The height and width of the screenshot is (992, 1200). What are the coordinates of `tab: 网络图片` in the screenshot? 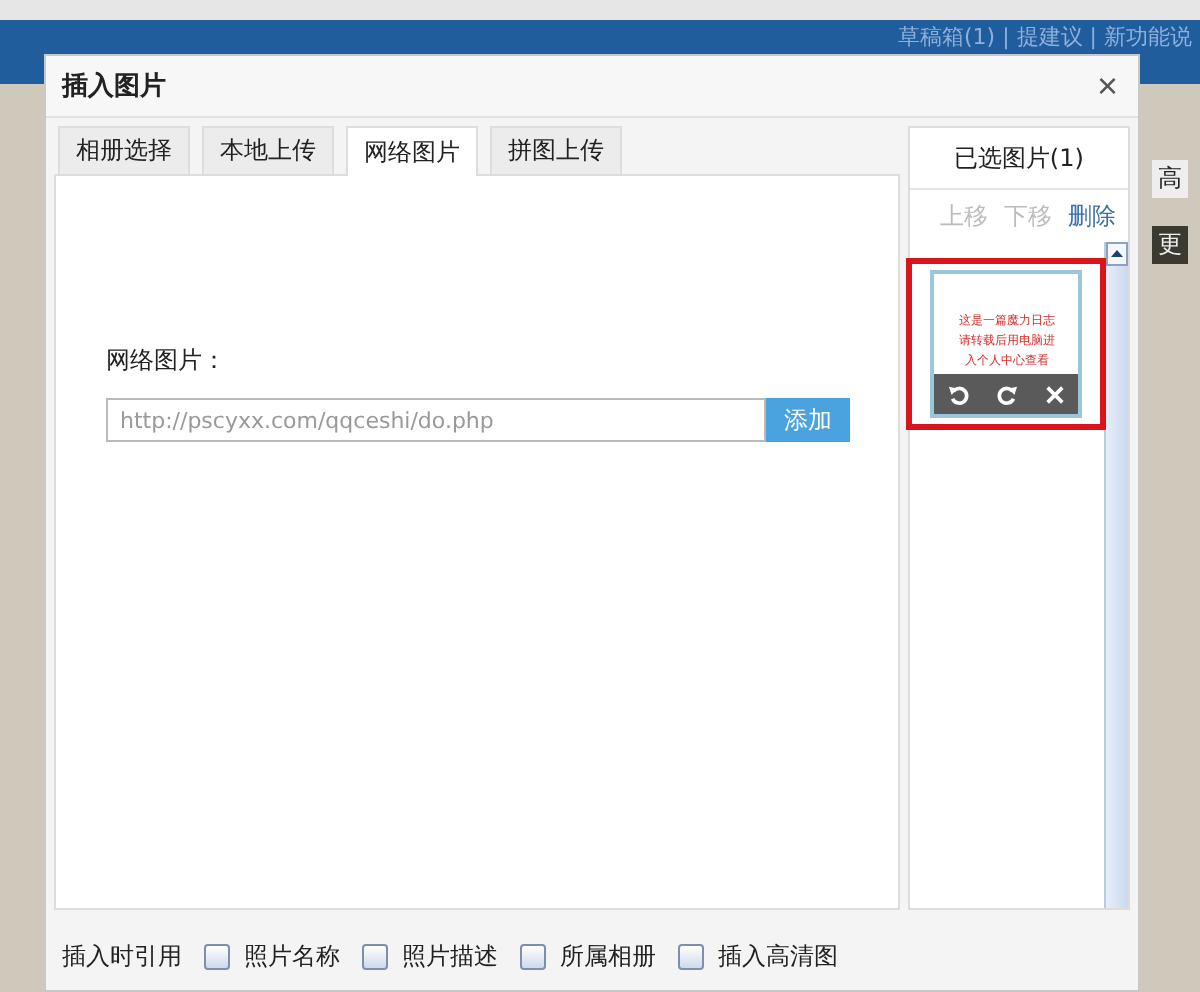 It's located at (412, 151).